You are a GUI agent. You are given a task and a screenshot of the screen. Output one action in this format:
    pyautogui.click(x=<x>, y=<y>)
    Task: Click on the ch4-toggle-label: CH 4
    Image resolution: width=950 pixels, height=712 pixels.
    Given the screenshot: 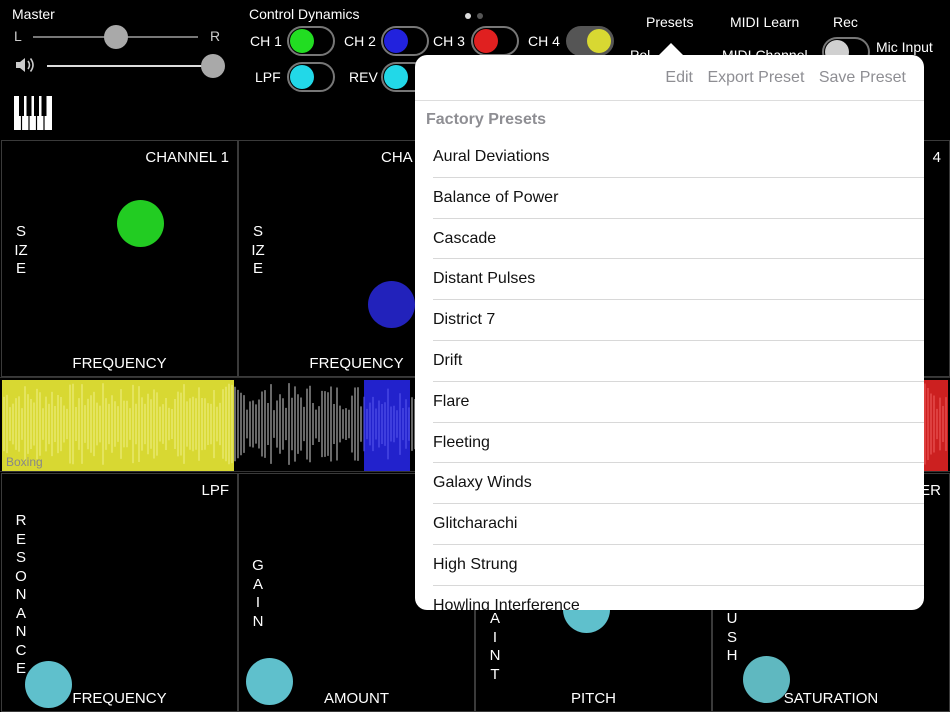 What is the action you would take?
    pyautogui.click(x=544, y=41)
    